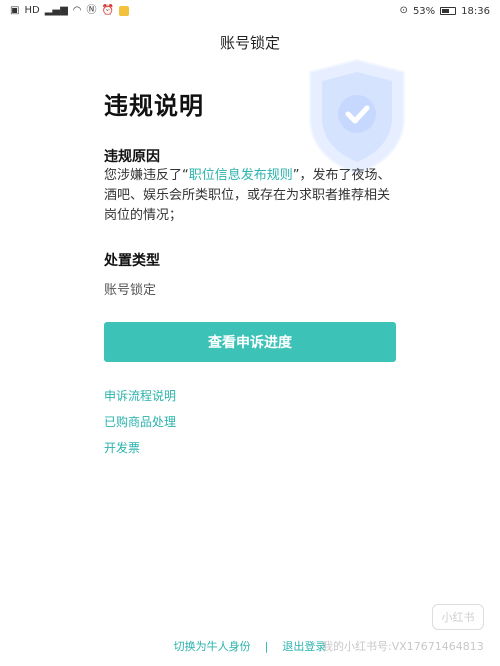  I want to click on status-bar: ▣ HD ▂▄▆ ◠ Ⓝ ⏰ ⊙ 53% 18:36, so click(250, 11).